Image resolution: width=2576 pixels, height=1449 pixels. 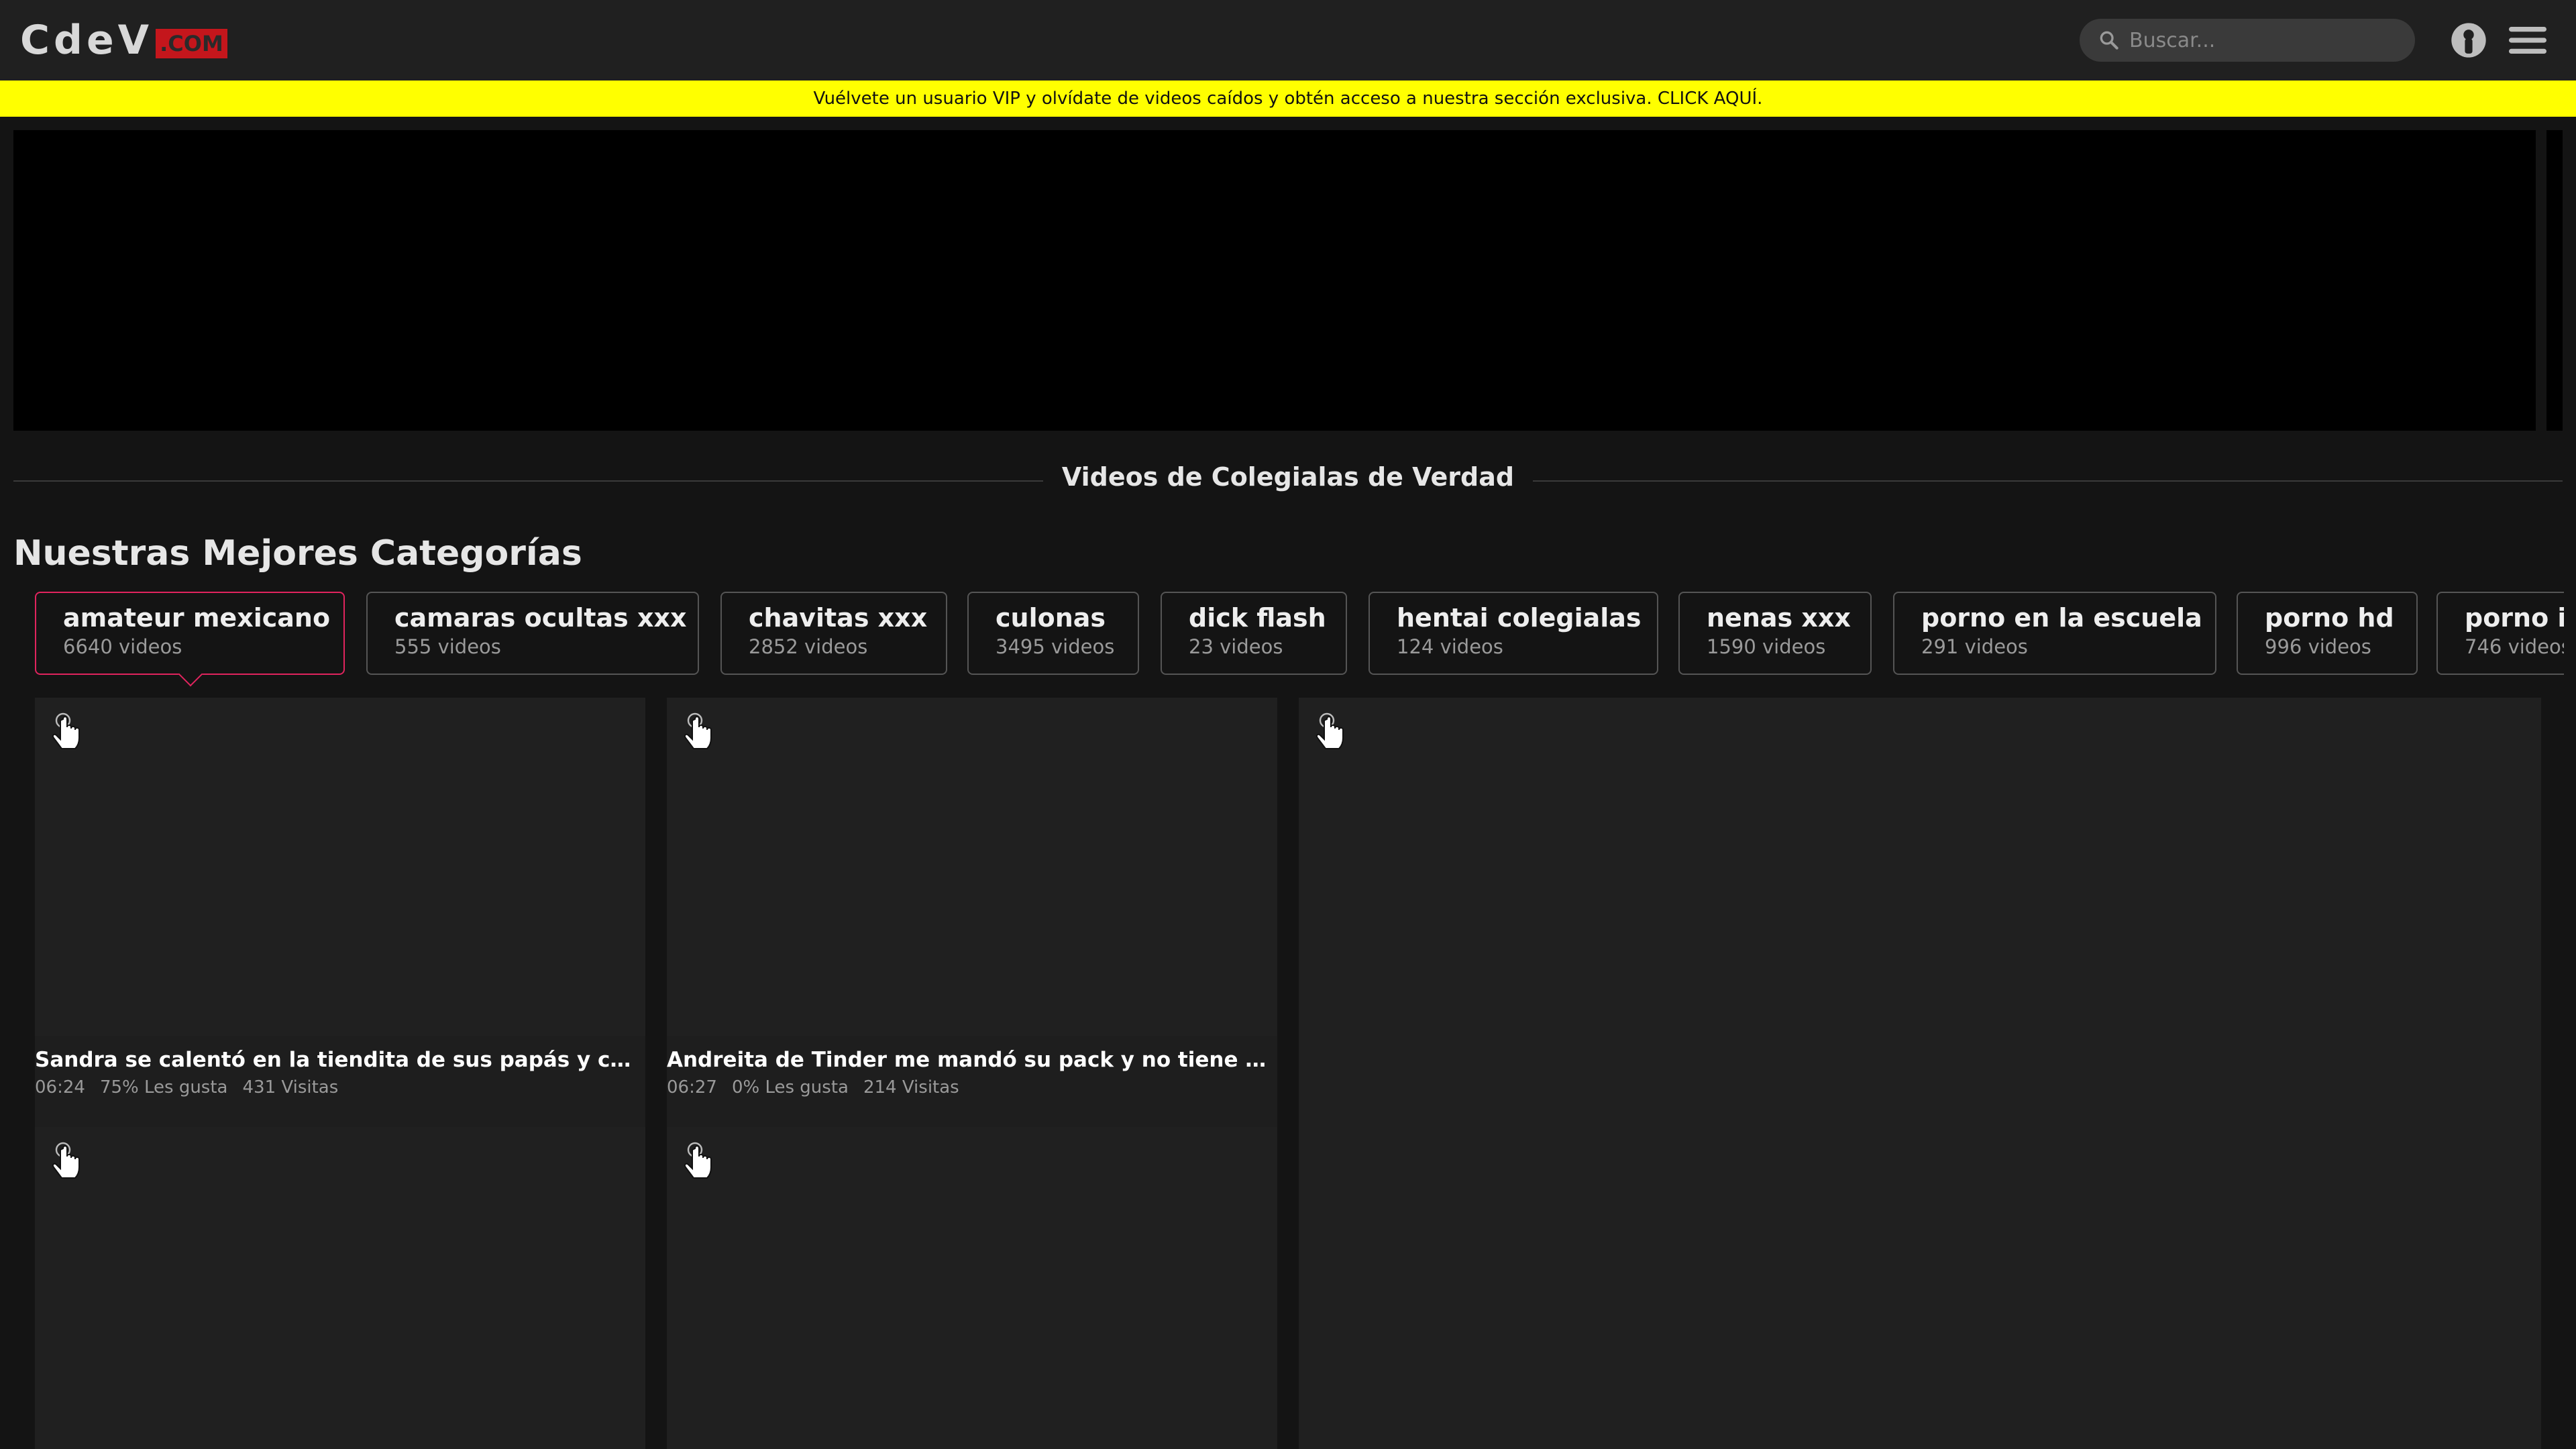 I want to click on video-meta: 06:24 75% Les gusta 431 Visitas, so click(x=194, y=1087).